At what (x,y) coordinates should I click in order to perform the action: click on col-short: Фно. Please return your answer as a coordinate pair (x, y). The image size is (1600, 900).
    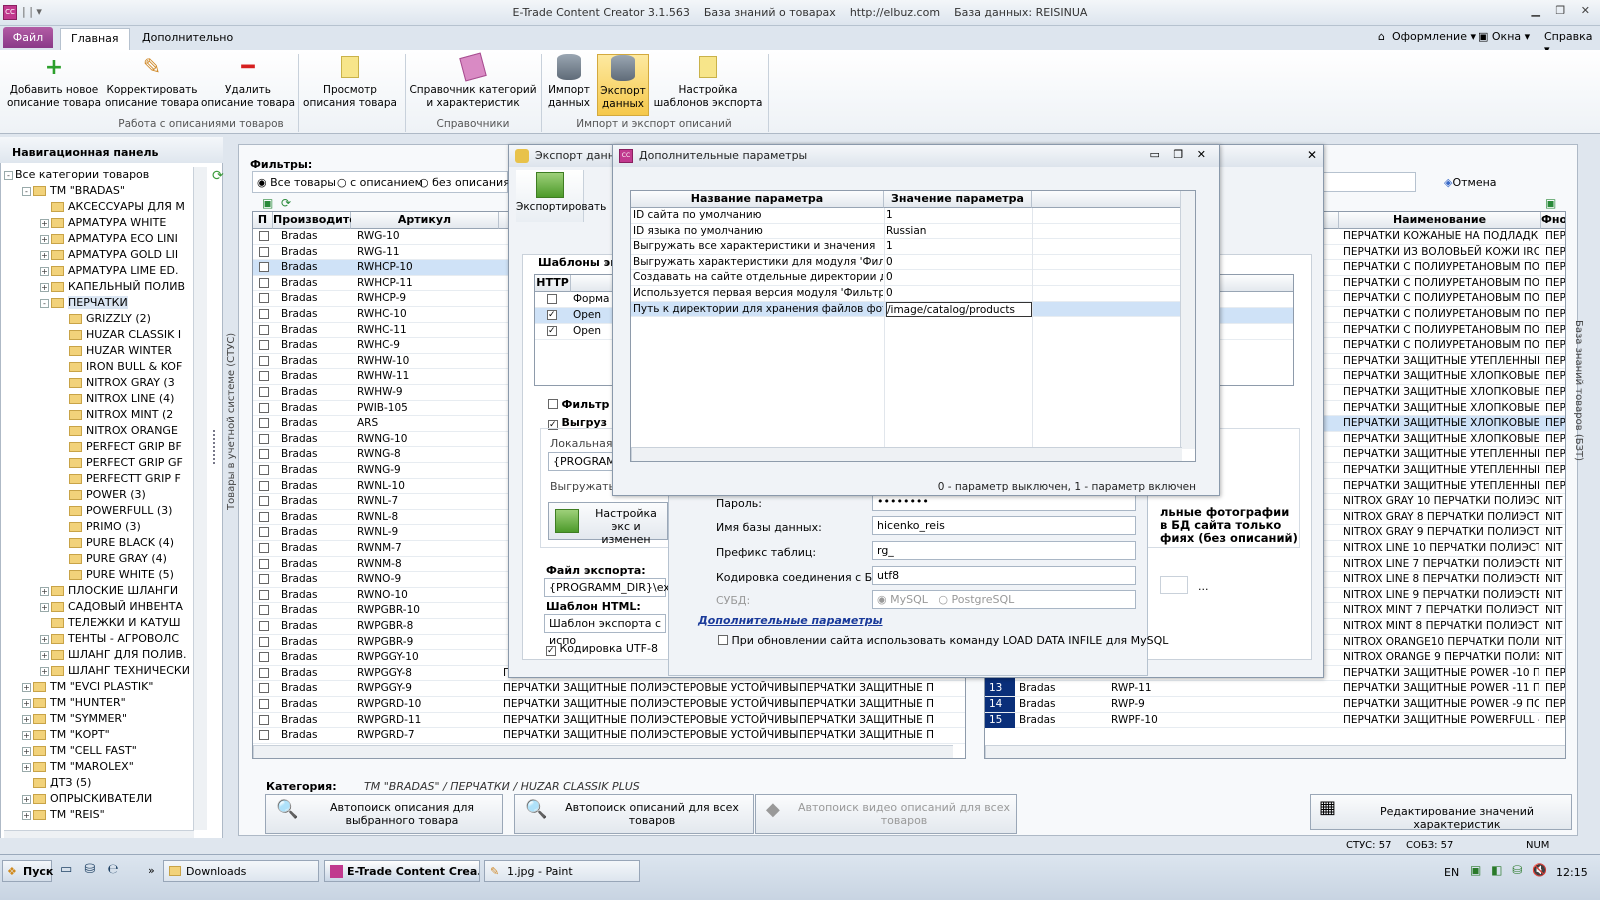
    Looking at the image, I should click on (1553, 220).